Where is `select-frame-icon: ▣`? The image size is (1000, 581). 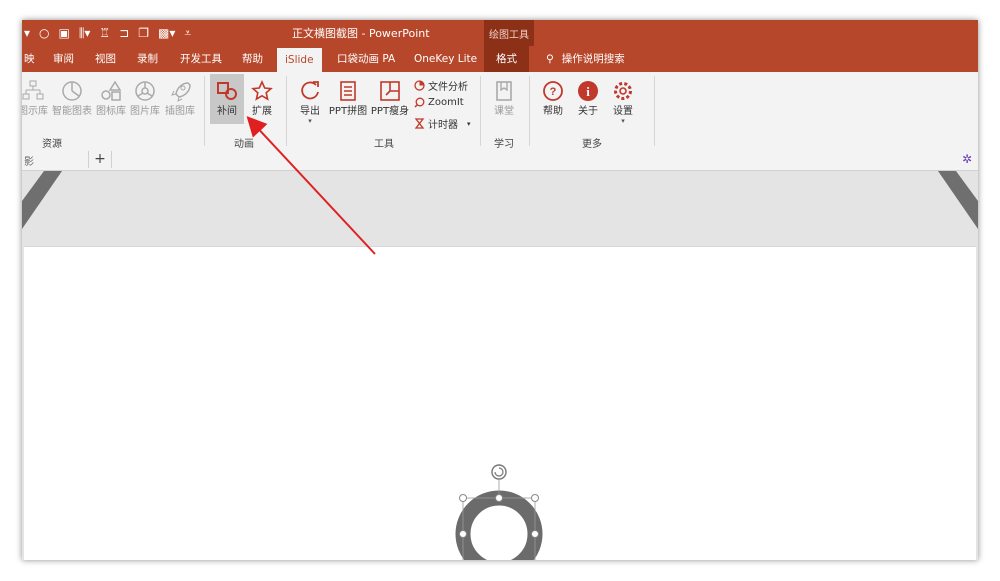 select-frame-icon: ▣ is located at coordinates (64, 33).